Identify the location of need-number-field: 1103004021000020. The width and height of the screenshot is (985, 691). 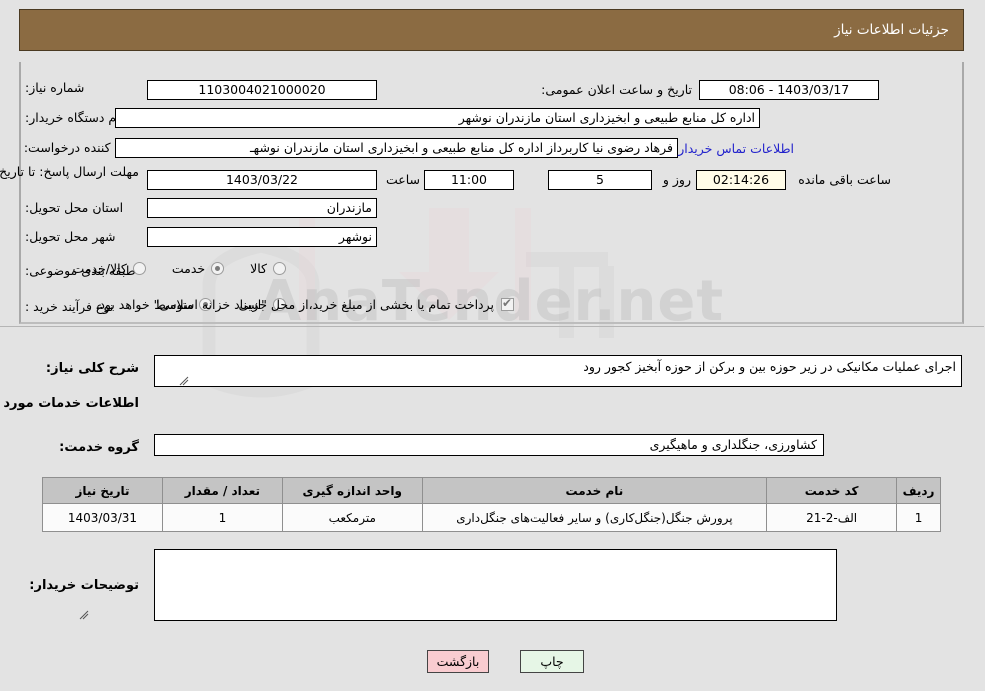
(263, 90).